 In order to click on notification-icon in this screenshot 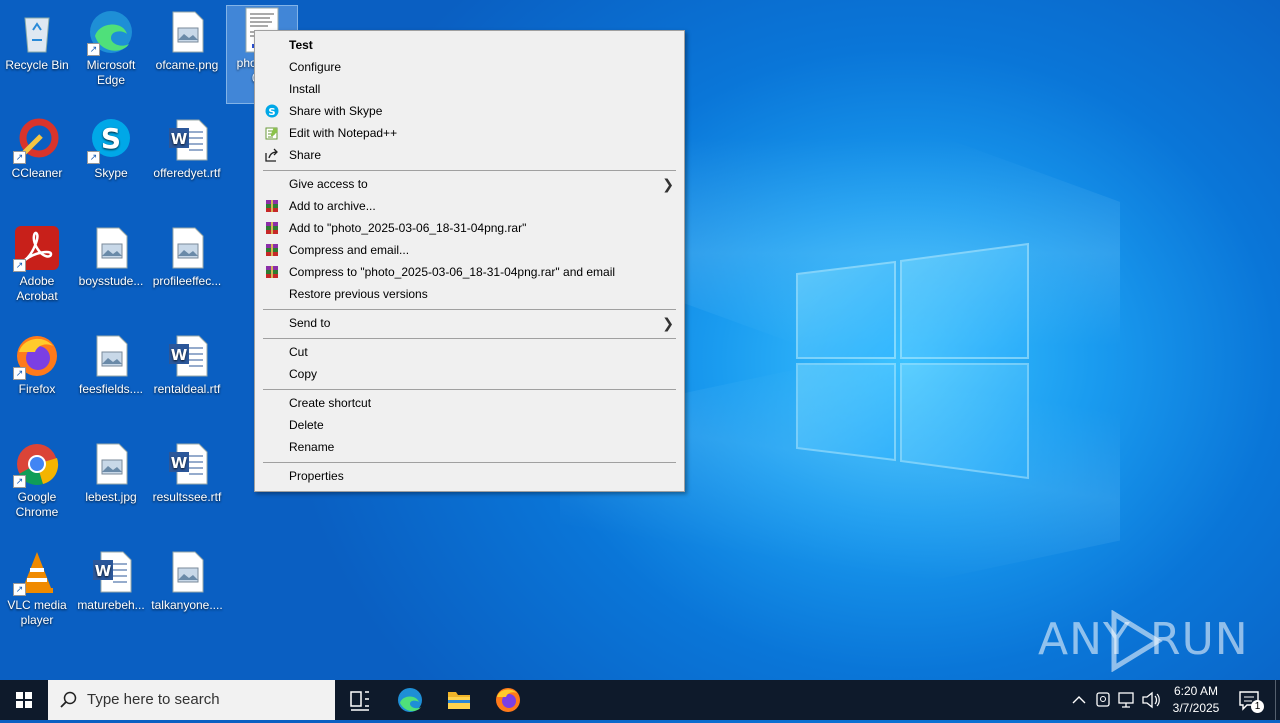, I will do `click(1249, 701)`.